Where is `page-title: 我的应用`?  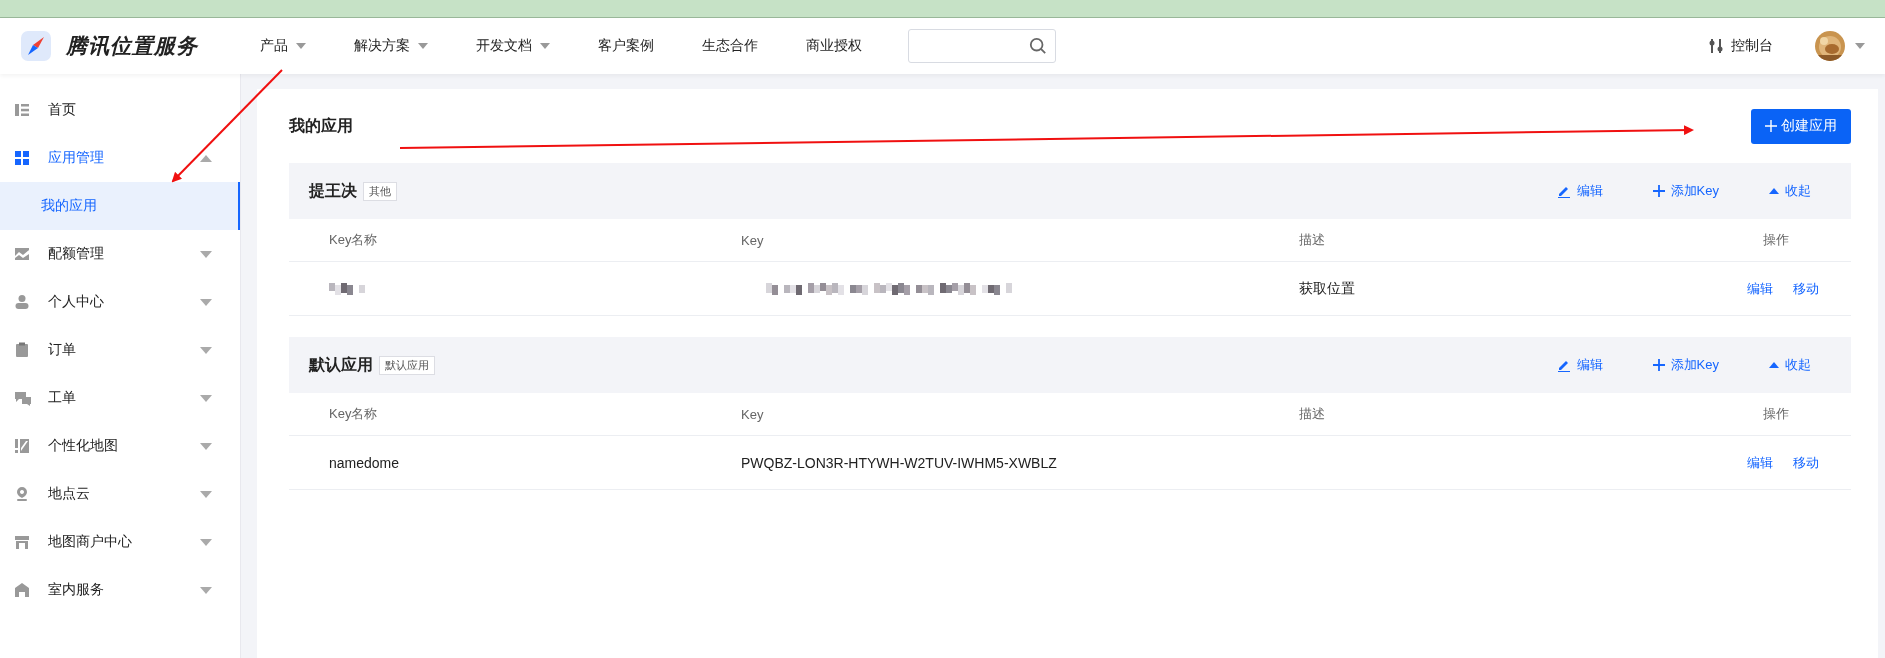
page-title: 我的应用 is located at coordinates (321, 125).